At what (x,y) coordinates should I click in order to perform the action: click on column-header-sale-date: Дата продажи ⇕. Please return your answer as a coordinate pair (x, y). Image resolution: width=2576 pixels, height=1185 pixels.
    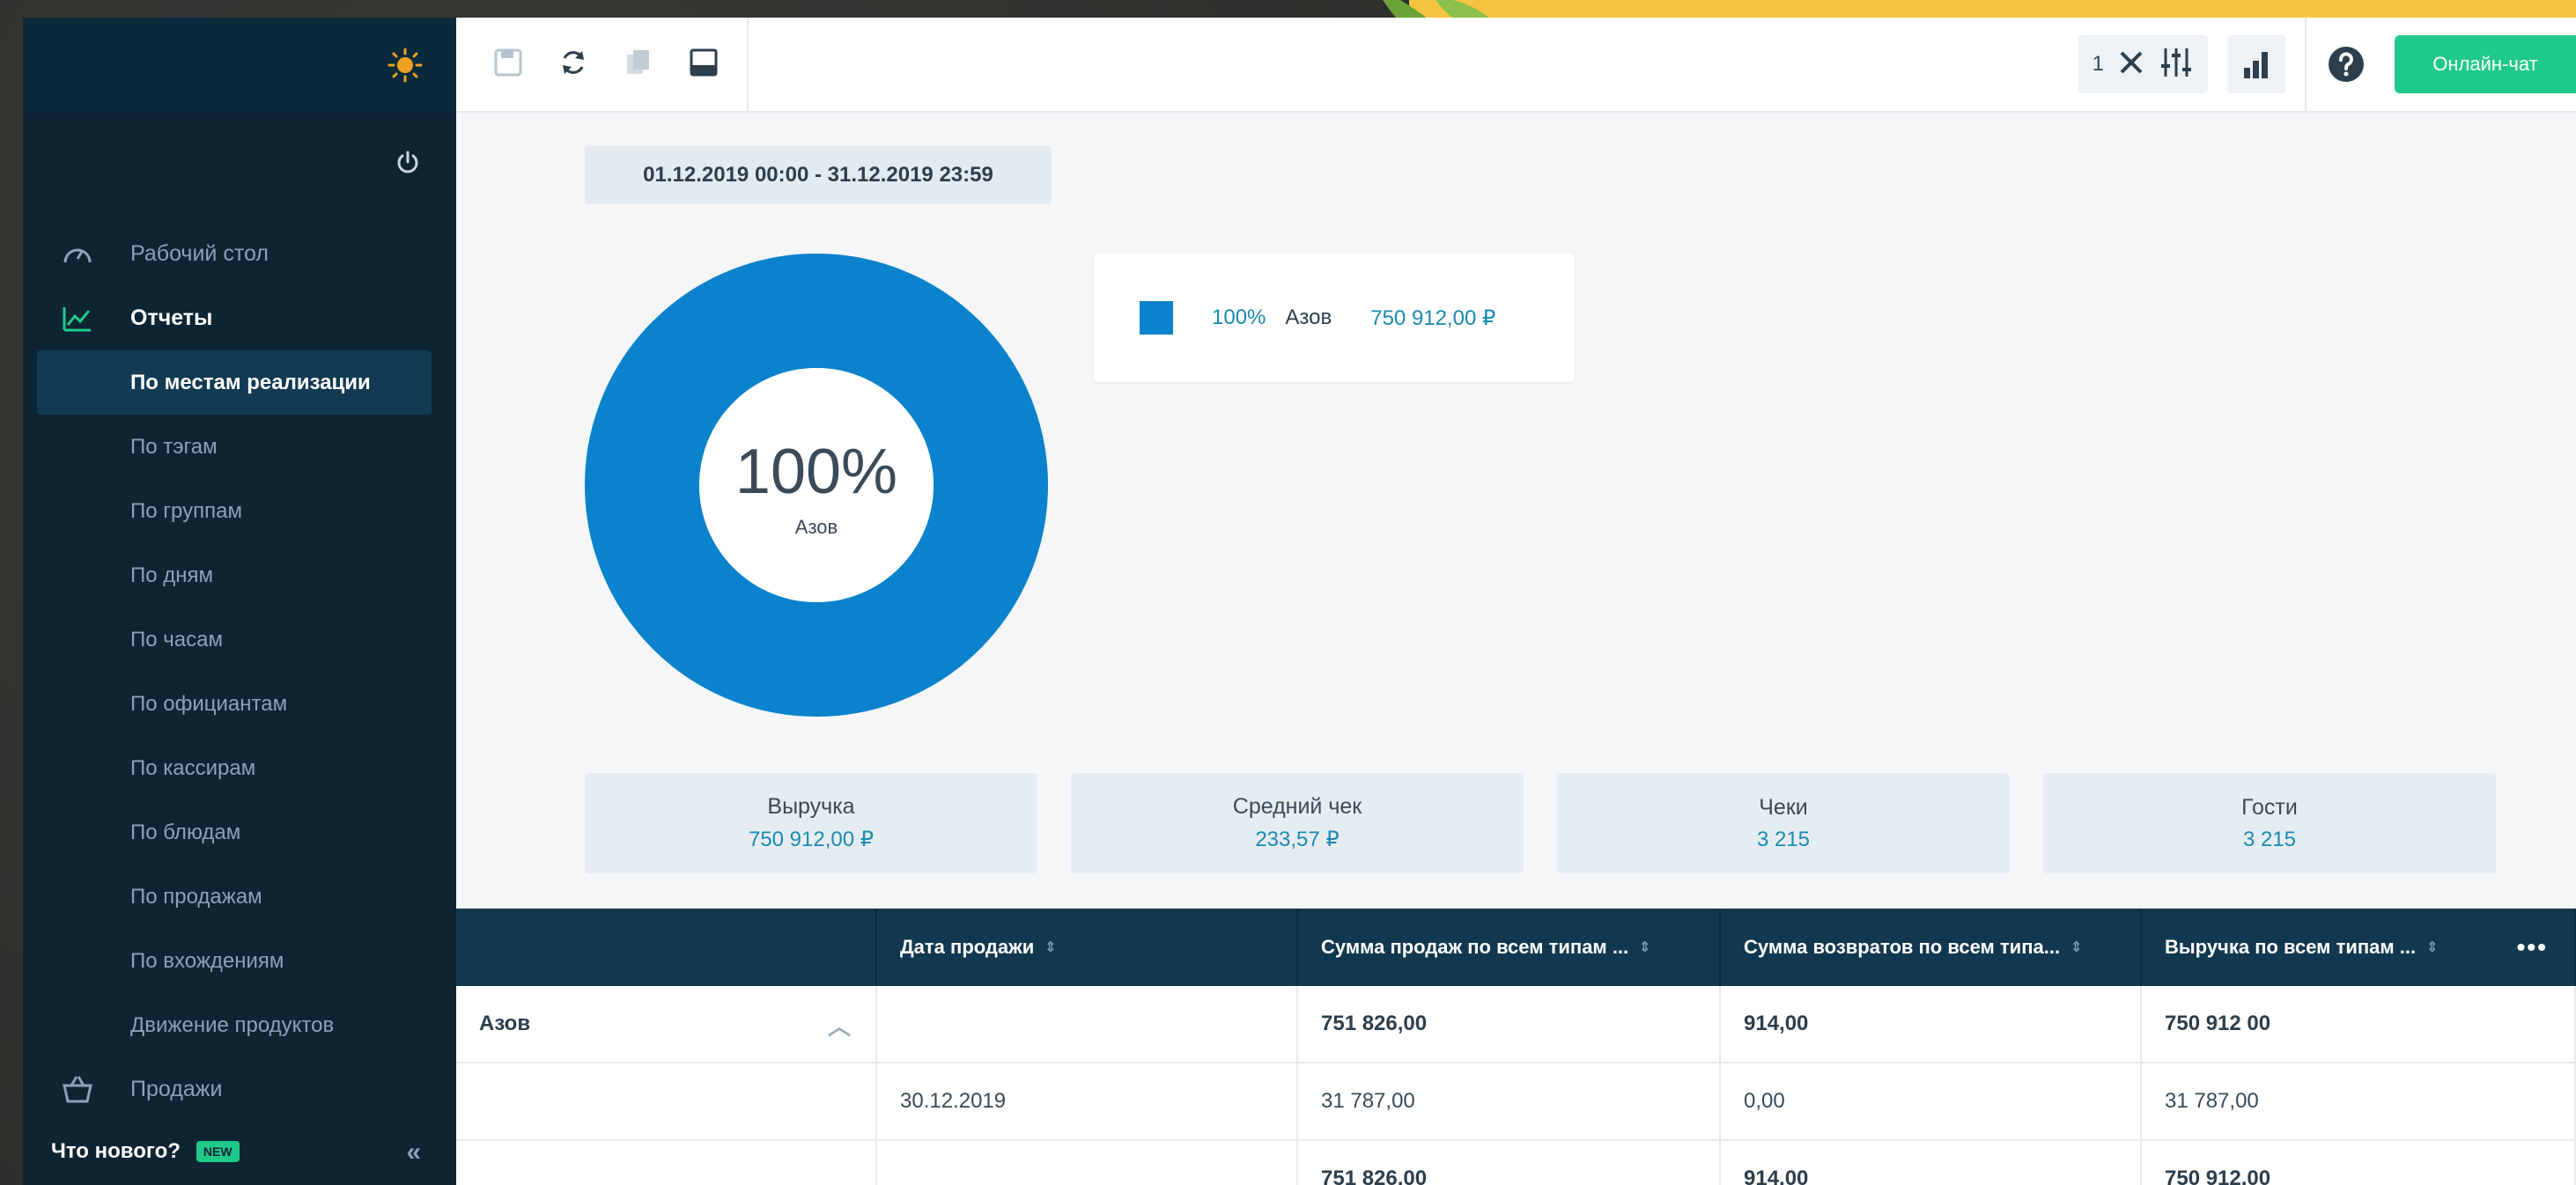
    Looking at the image, I should click on (1087, 947).